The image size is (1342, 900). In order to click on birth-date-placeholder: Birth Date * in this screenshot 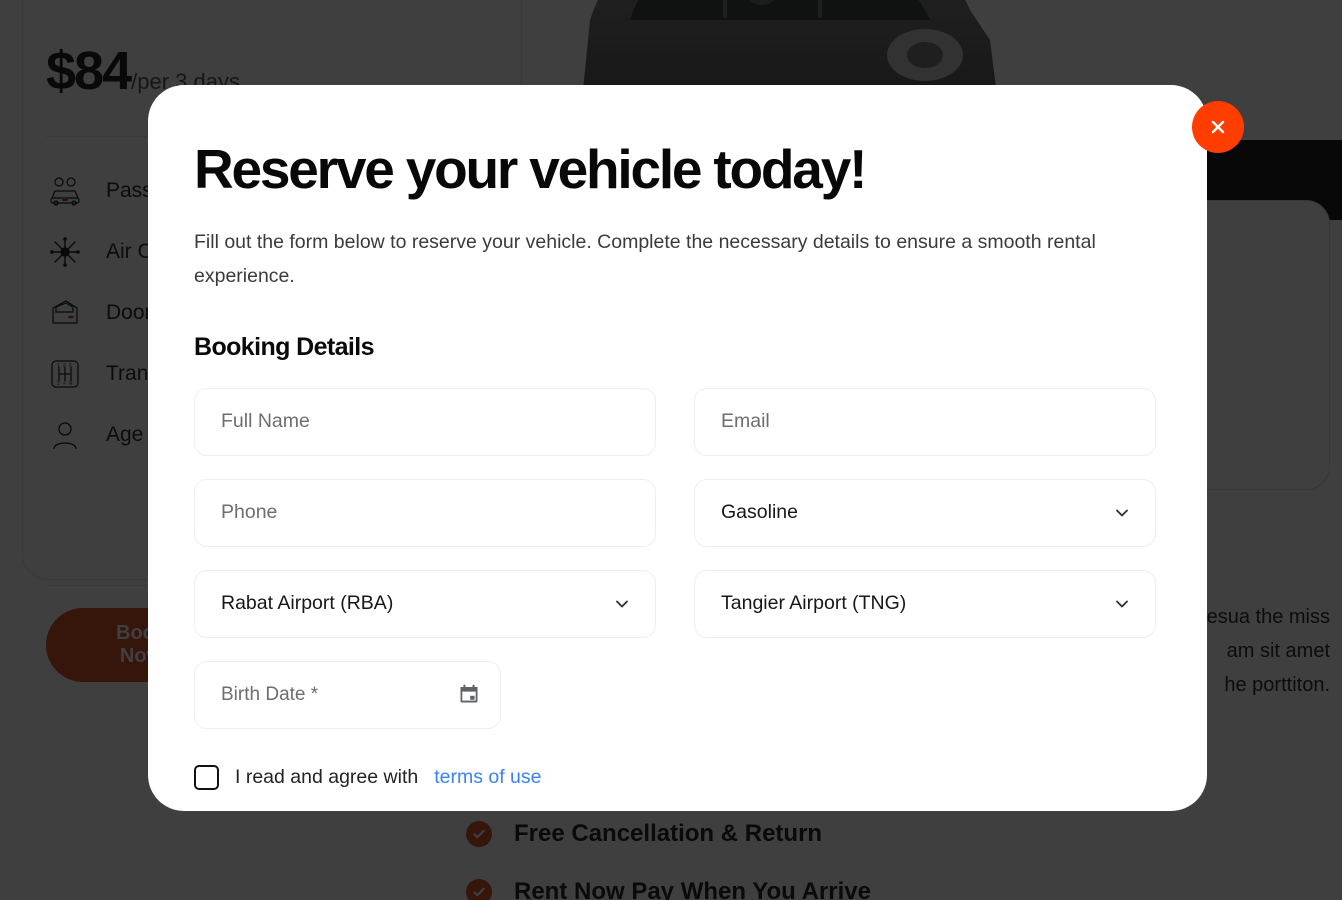, I will do `click(270, 694)`.